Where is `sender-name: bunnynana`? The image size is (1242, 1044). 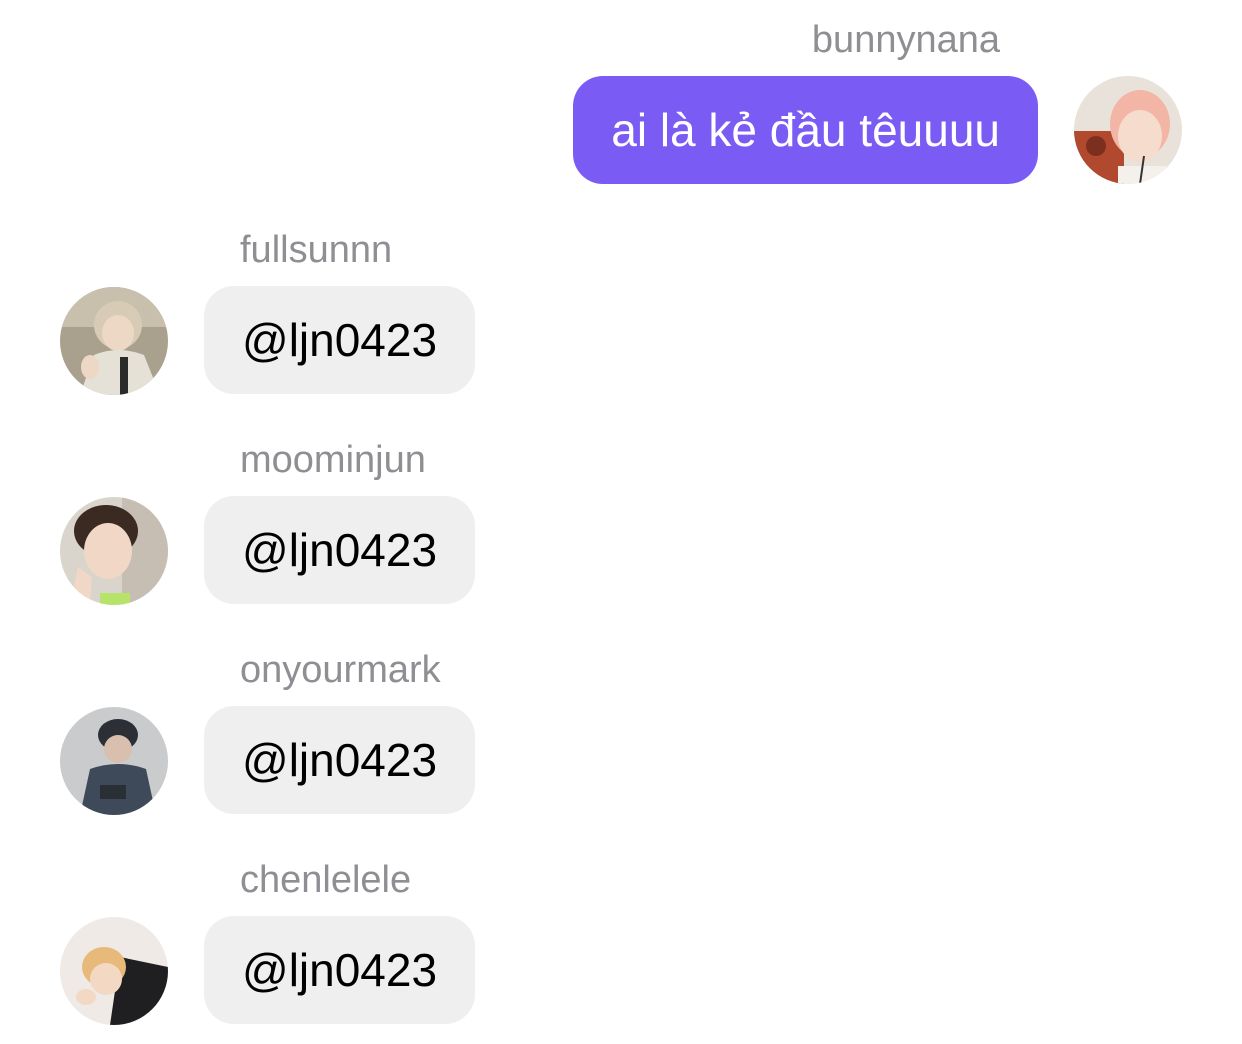
sender-name: bunnynana is located at coordinates (905, 40).